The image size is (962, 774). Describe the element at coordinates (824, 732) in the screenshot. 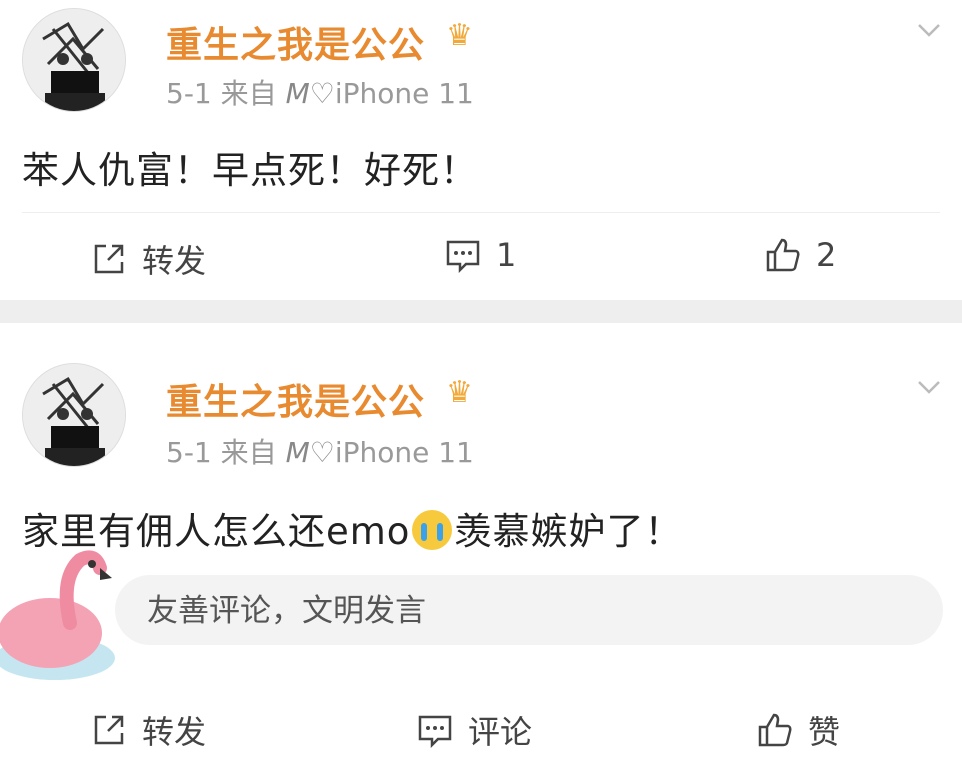

I see `like-label: 赞` at that location.